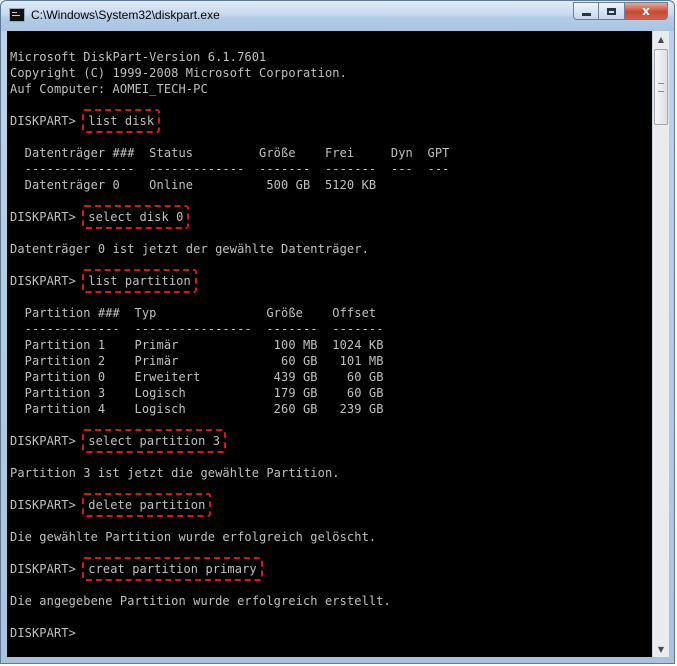  What do you see at coordinates (229, 633) in the screenshot?
I see `console-line: DISKPART>` at bounding box center [229, 633].